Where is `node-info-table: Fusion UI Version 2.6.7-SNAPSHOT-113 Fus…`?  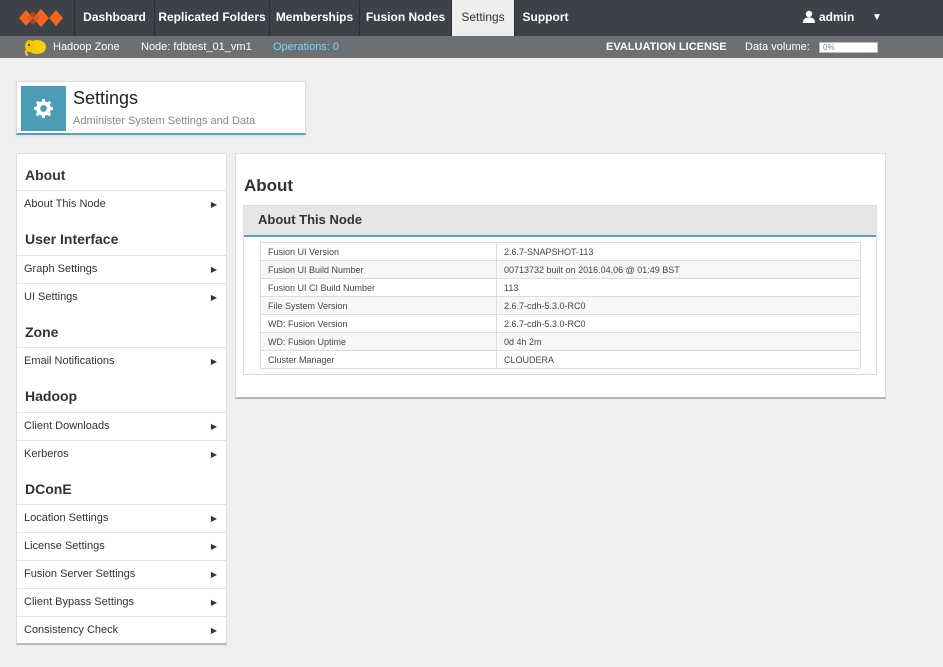 node-info-table: Fusion UI Version 2.6.7-SNAPSHOT-113 Fus… is located at coordinates (560, 305).